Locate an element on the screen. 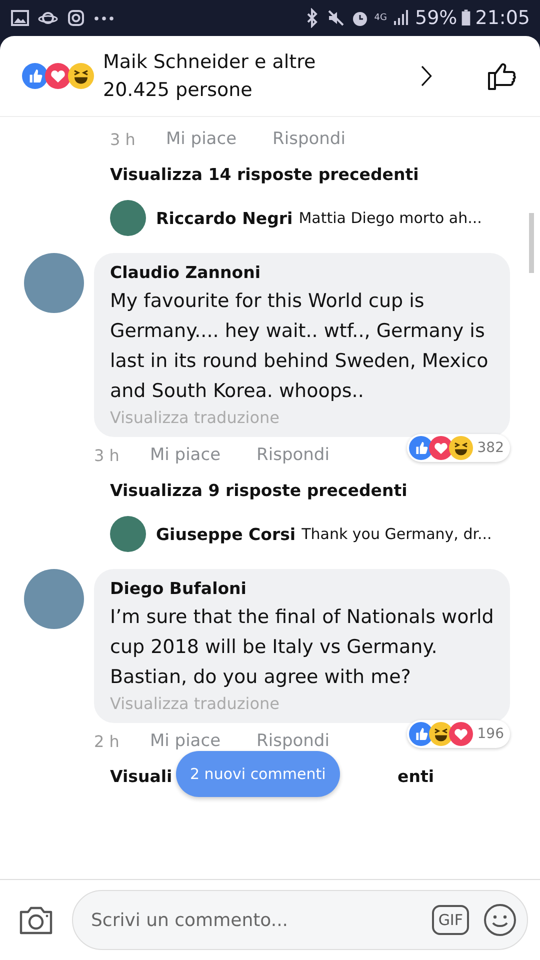  battery-icon is located at coordinates (466, 18).